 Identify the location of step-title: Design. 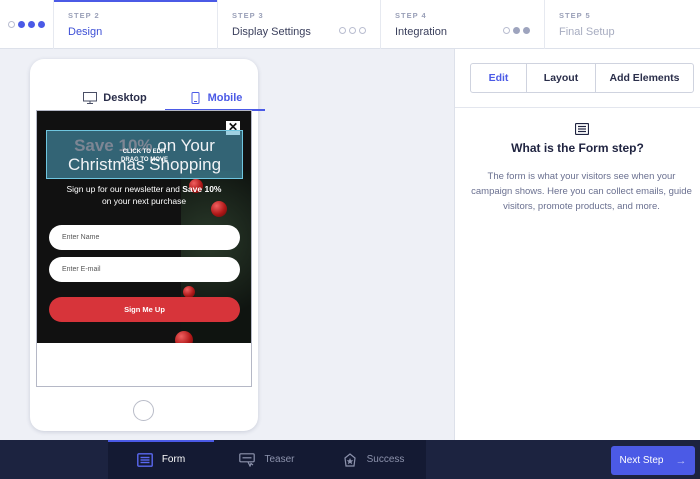
(85, 32).